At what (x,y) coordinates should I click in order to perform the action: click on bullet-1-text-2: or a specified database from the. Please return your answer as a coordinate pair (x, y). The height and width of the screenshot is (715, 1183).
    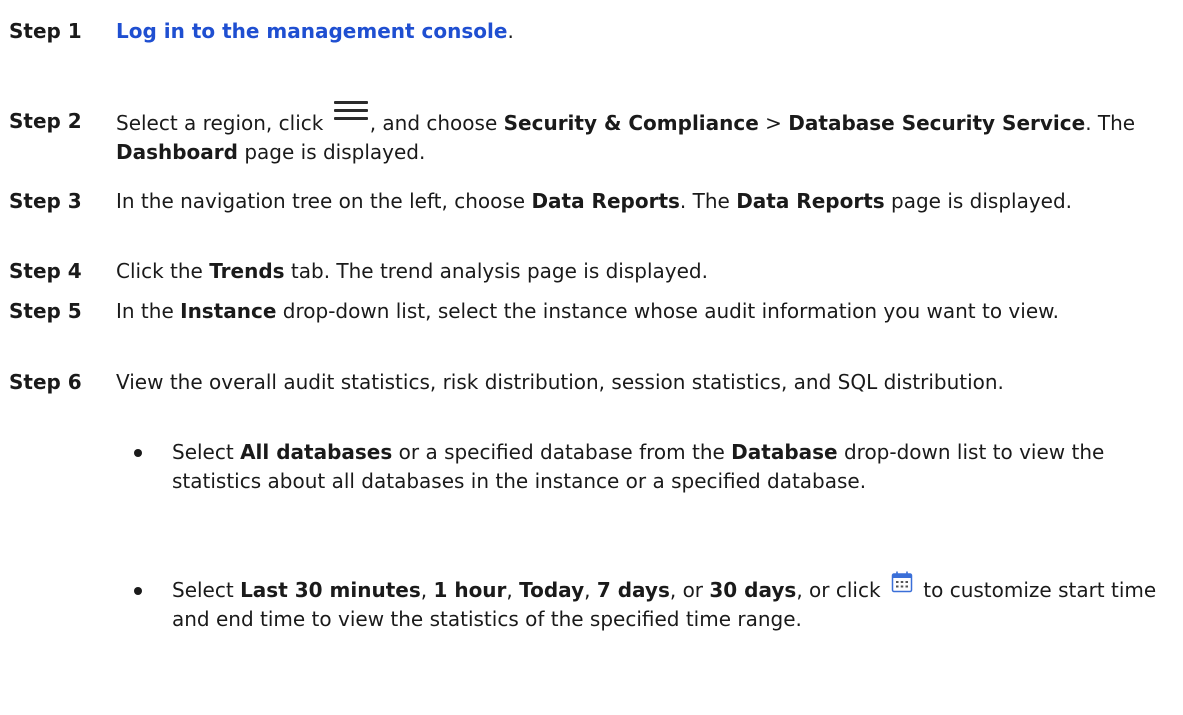
    Looking at the image, I should click on (562, 452).